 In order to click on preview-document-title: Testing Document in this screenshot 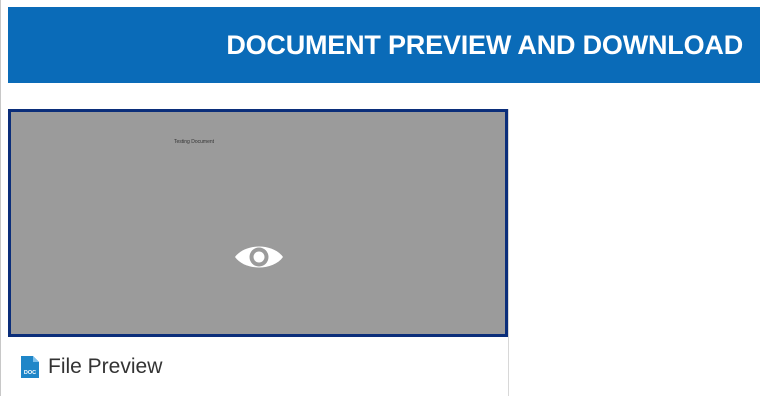, I will do `click(194, 142)`.